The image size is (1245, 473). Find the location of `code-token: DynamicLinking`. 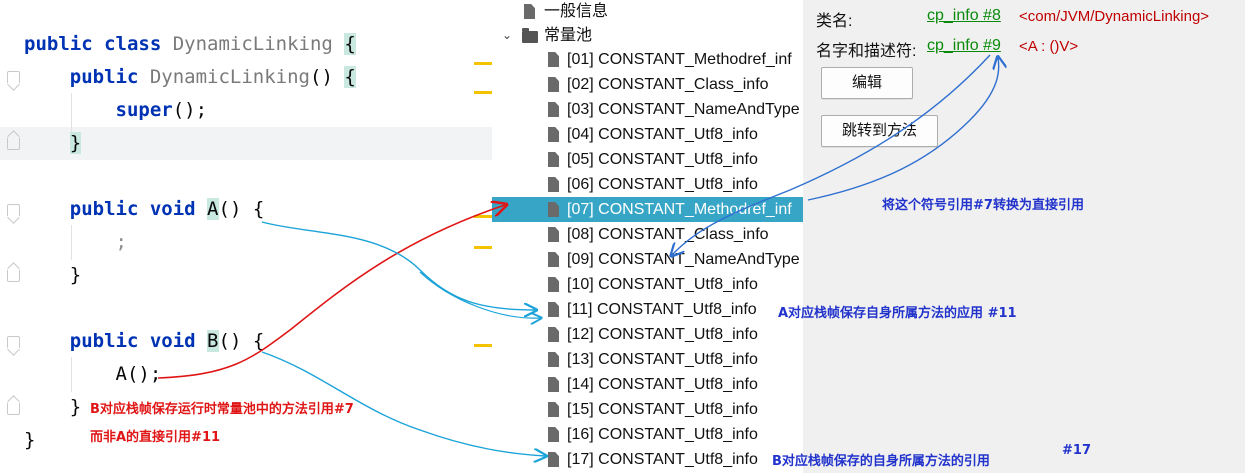

code-token: DynamicLinking is located at coordinates (258, 44).